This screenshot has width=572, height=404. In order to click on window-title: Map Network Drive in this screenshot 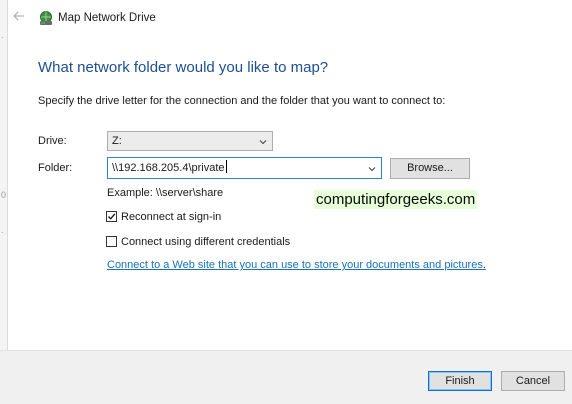, I will do `click(107, 18)`.